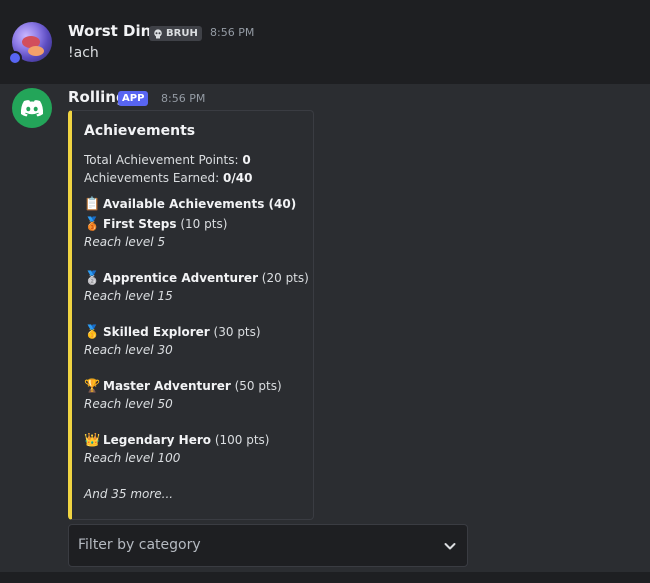 The image size is (650, 583). Describe the element at coordinates (92, 278) in the screenshot. I see `silver-medal-icon: 🥈` at that location.